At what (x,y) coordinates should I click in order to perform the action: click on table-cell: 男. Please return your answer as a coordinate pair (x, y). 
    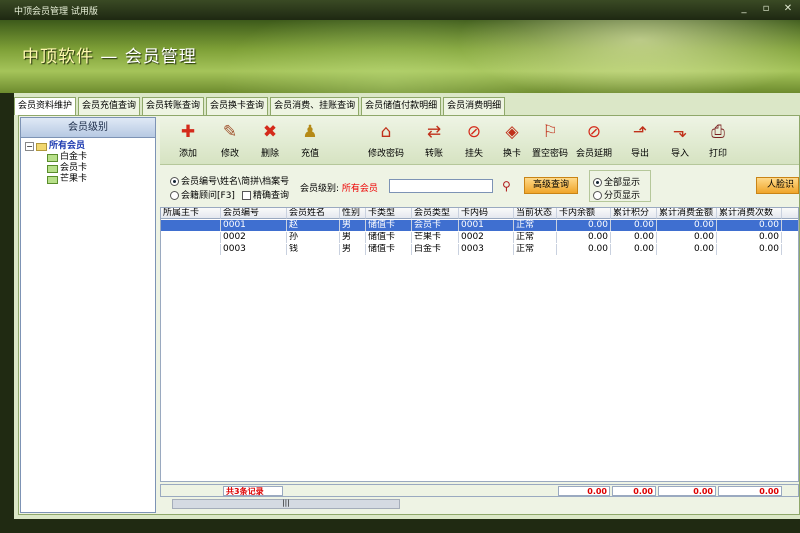
    Looking at the image, I should click on (353, 237).